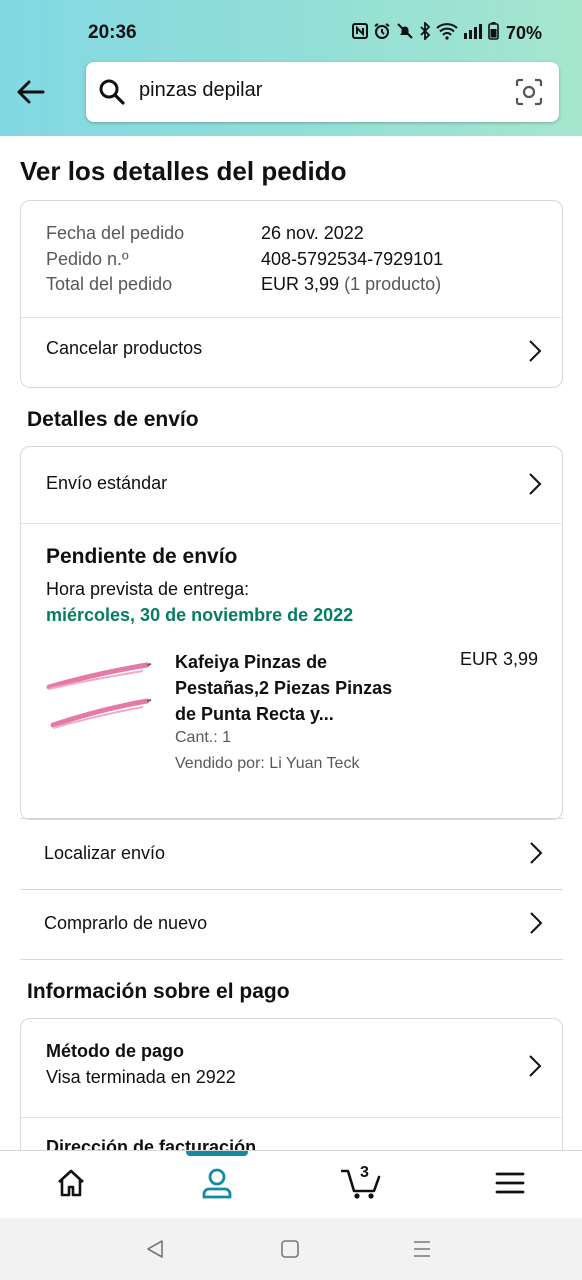 Image resolution: width=582 pixels, height=1280 pixels. What do you see at coordinates (155, 1251) in the screenshot?
I see `system-back-icon` at bounding box center [155, 1251].